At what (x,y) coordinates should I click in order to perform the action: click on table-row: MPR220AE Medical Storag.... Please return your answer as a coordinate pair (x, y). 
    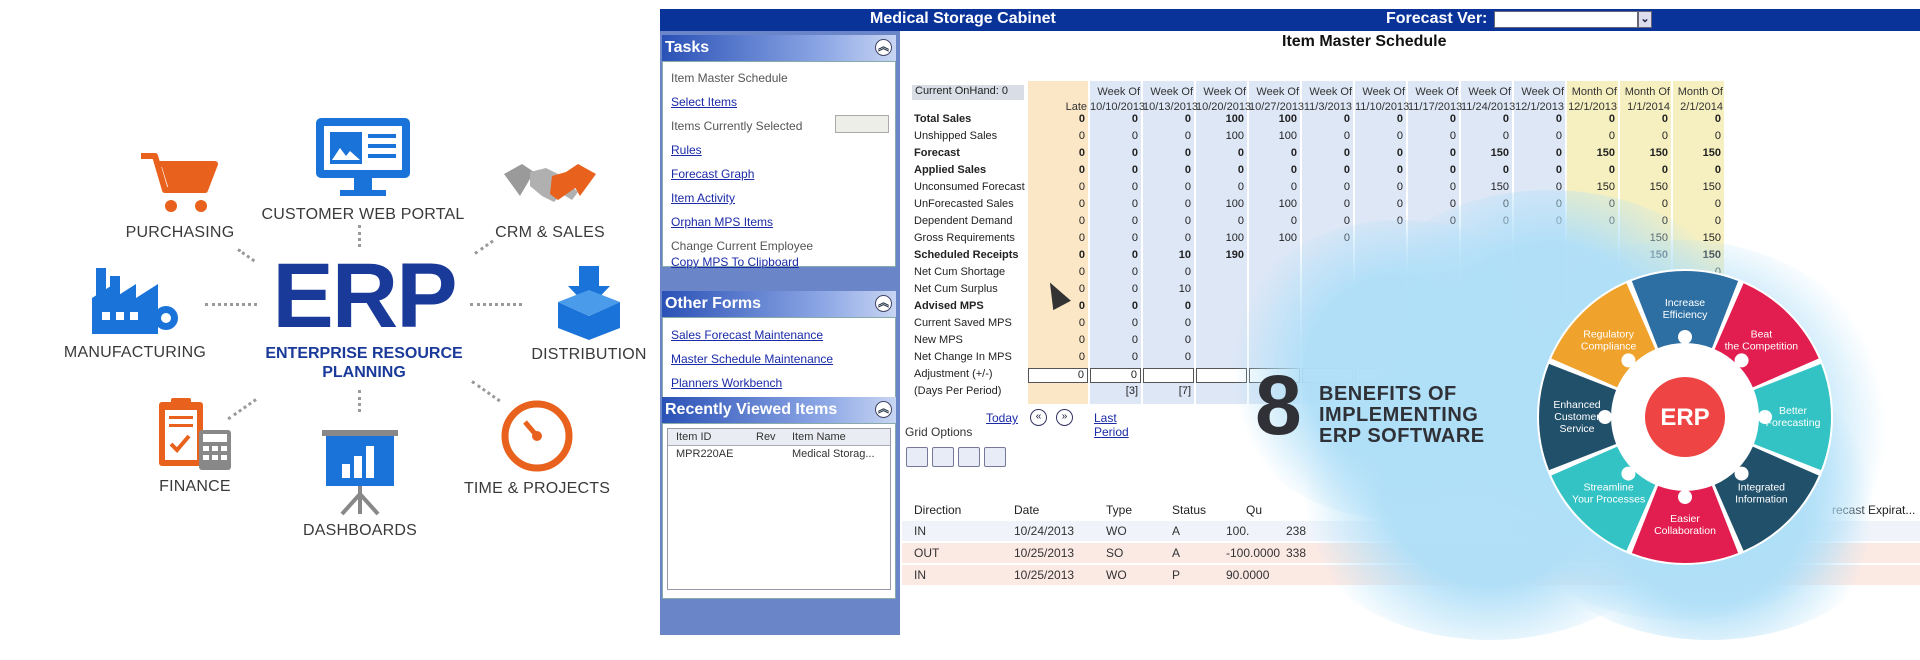
    Looking at the image, I should click on (779, 454).